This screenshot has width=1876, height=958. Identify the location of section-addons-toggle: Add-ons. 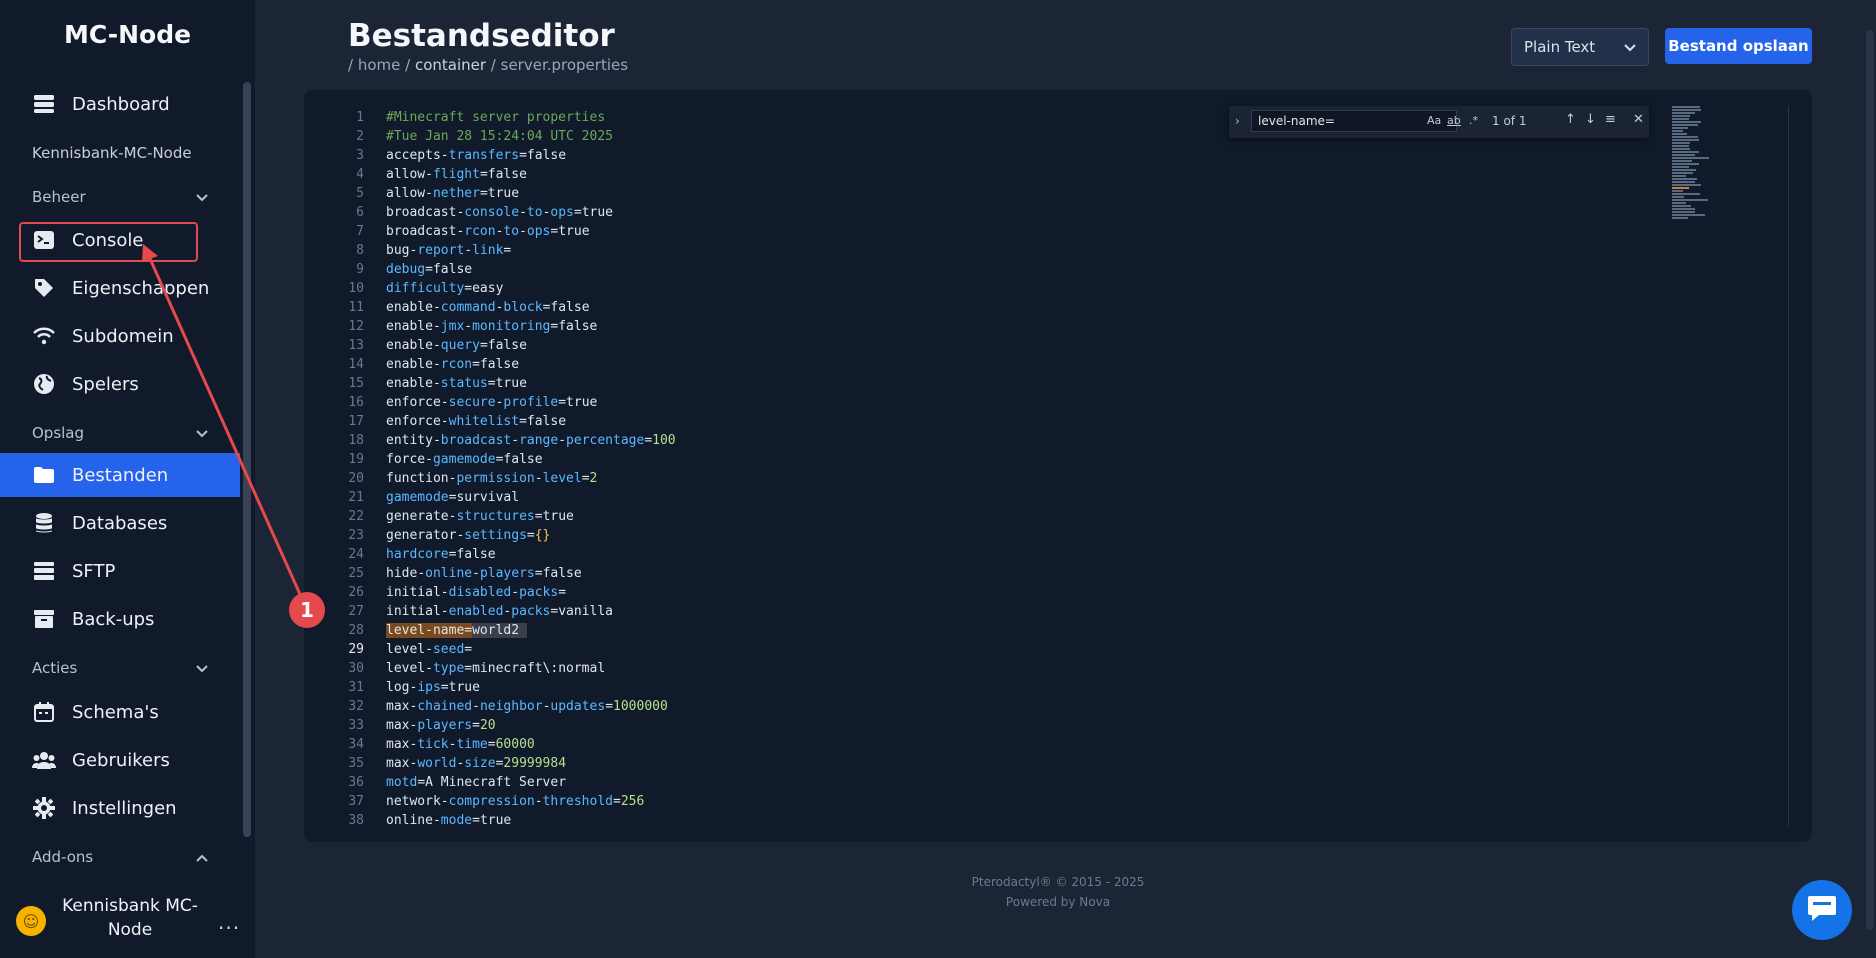
(120, 857).